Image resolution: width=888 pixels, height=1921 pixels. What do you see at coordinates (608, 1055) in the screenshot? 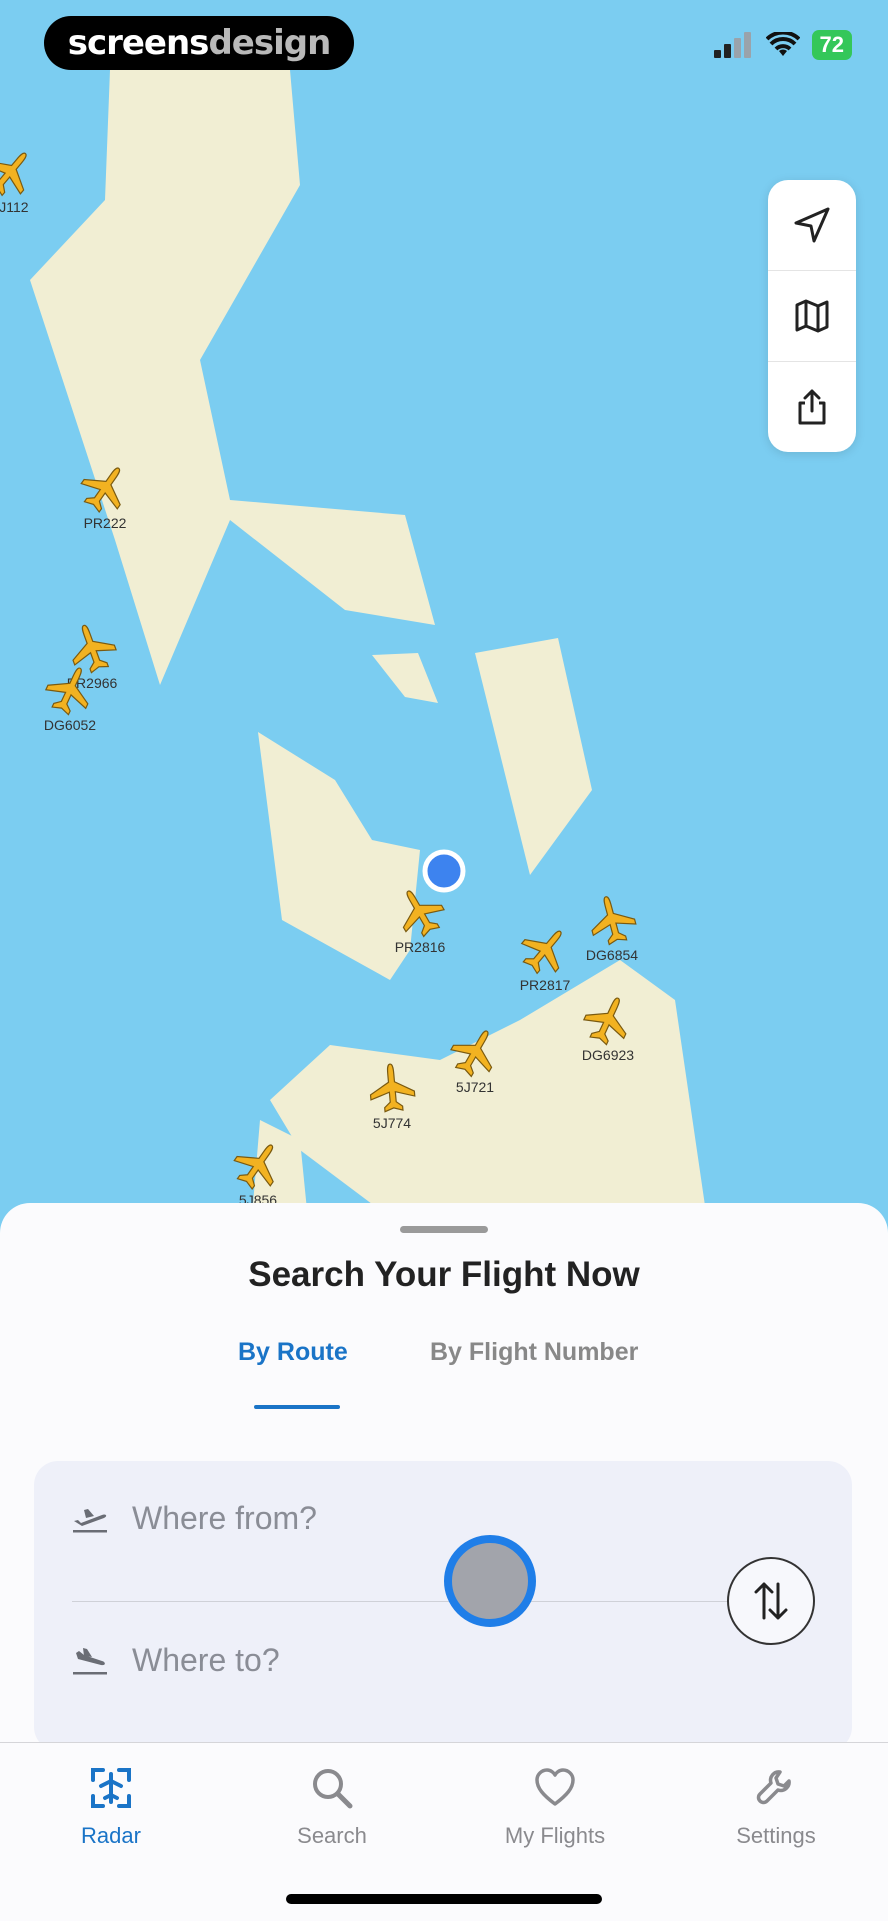
I see `flight-code-label: DG6923` at bounding box center [608, 1055].